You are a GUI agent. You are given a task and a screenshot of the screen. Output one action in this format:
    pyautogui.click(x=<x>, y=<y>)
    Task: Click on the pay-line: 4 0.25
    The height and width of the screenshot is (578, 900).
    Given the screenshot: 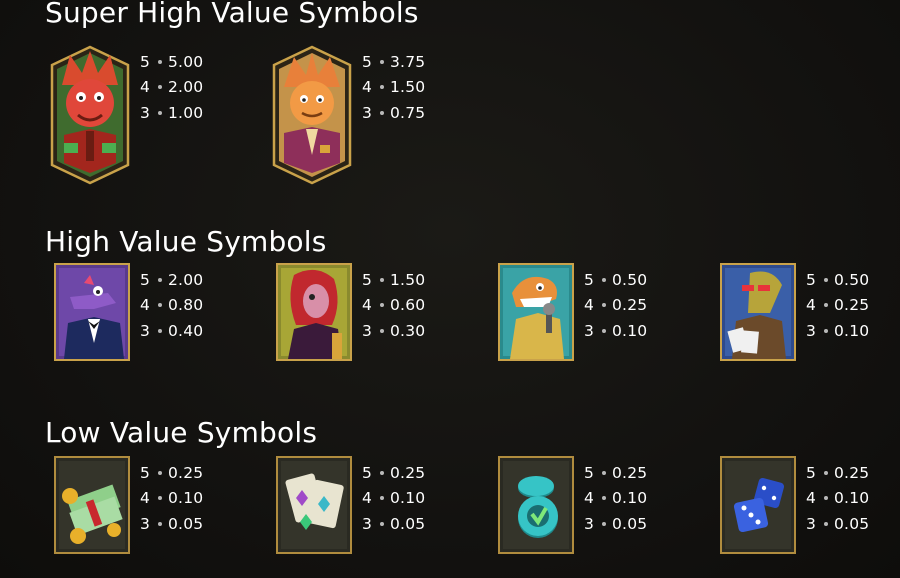 What is the action you would take?
    pyautogui.click(x=615, y=306)
    